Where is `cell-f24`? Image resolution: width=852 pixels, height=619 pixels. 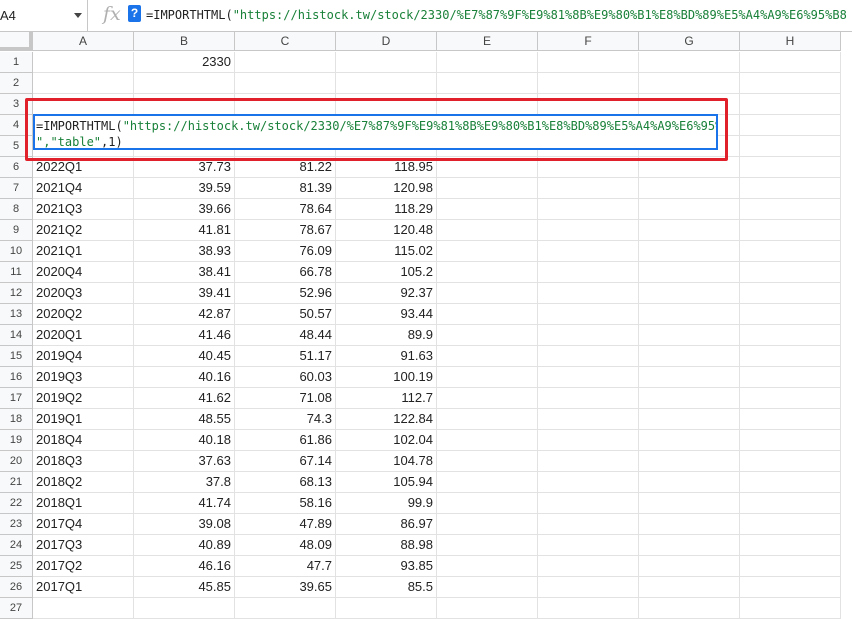
cell-f24 is located at coordinates (588, 545).